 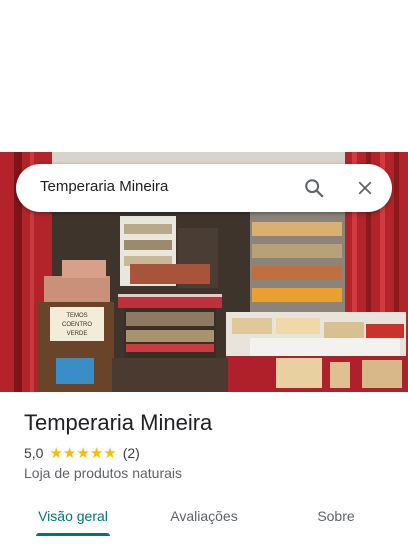 What do you see at coordinates (76, 316) in the screenshot?
I see `svg-text: TEMOS` at bounding box center [76, 316].